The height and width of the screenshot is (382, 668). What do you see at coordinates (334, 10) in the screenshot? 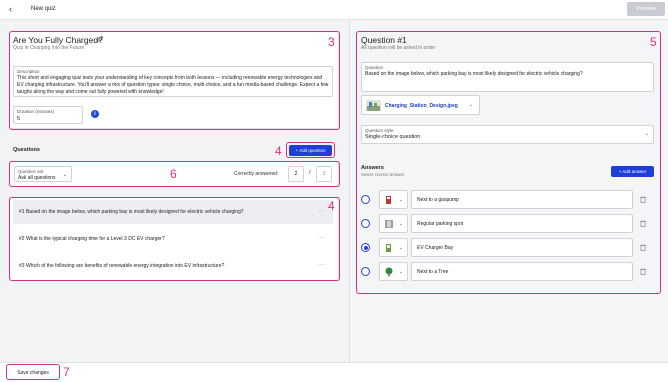
I see `top-bar: ‹ New quiz Preview` at bounding box center [334, 10].